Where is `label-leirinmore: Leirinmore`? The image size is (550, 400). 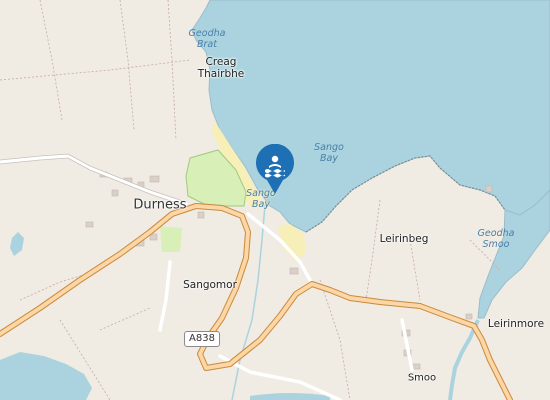 label-leirinmore: Leirinmore is located at coordinates (516, 323).